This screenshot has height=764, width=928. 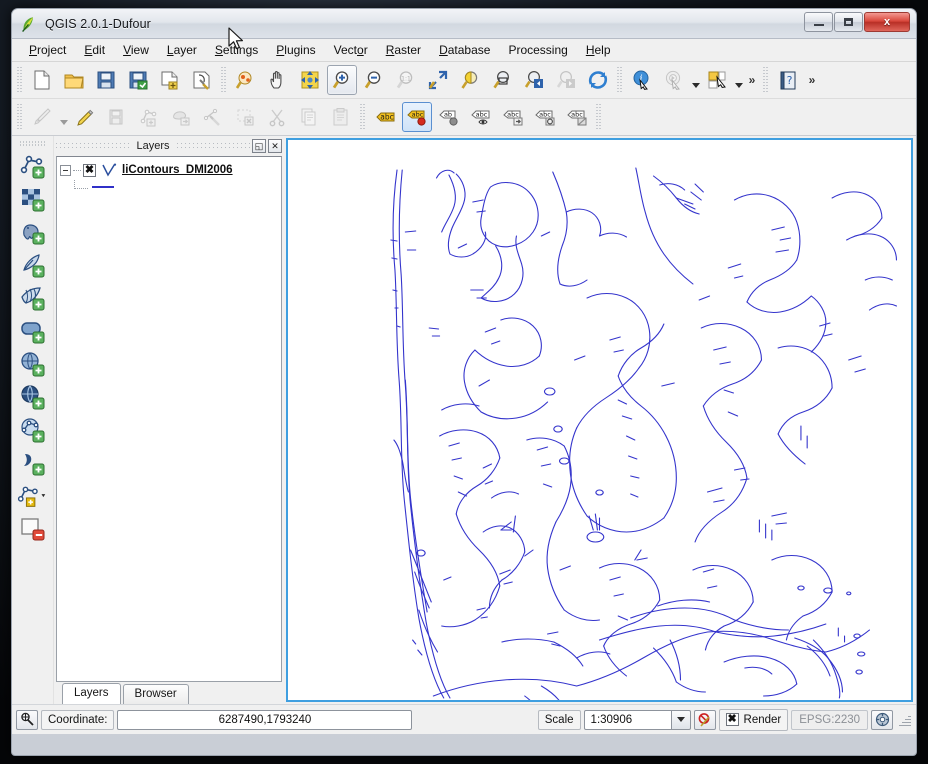 I want to click on layer-tree-row: ✖ liContours_DMI2006, so click(x=169, y=170).